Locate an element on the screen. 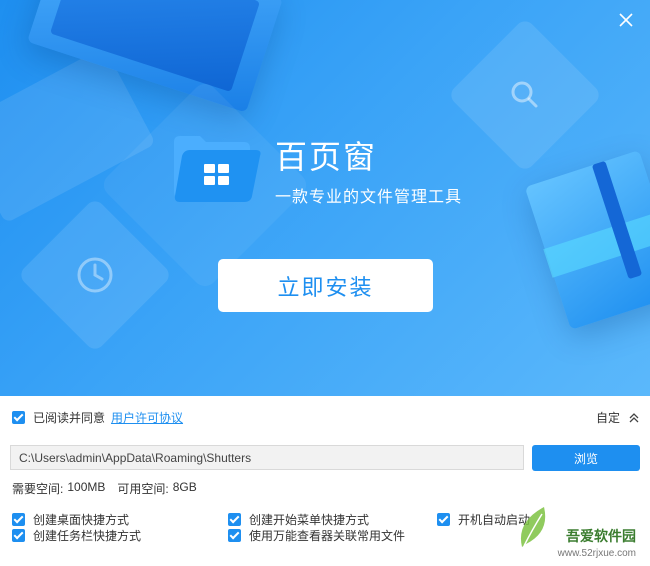 The height and width of the screenshot is (566, 650). file-association-checkbox is located at coordinates (234, 535).